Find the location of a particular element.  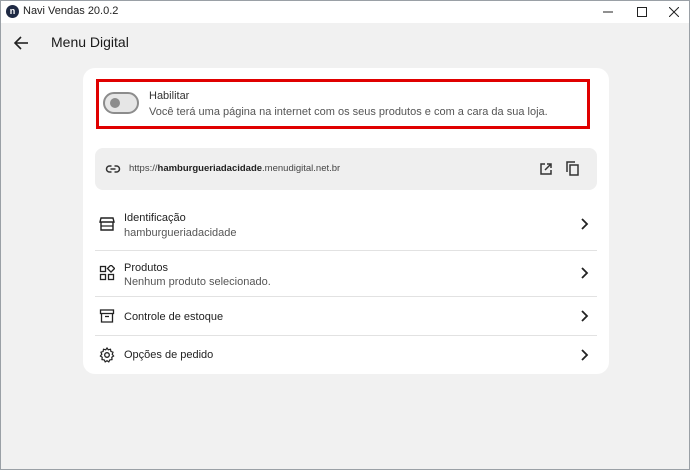

enable-highlight-box is located at coordinates (343, 104).